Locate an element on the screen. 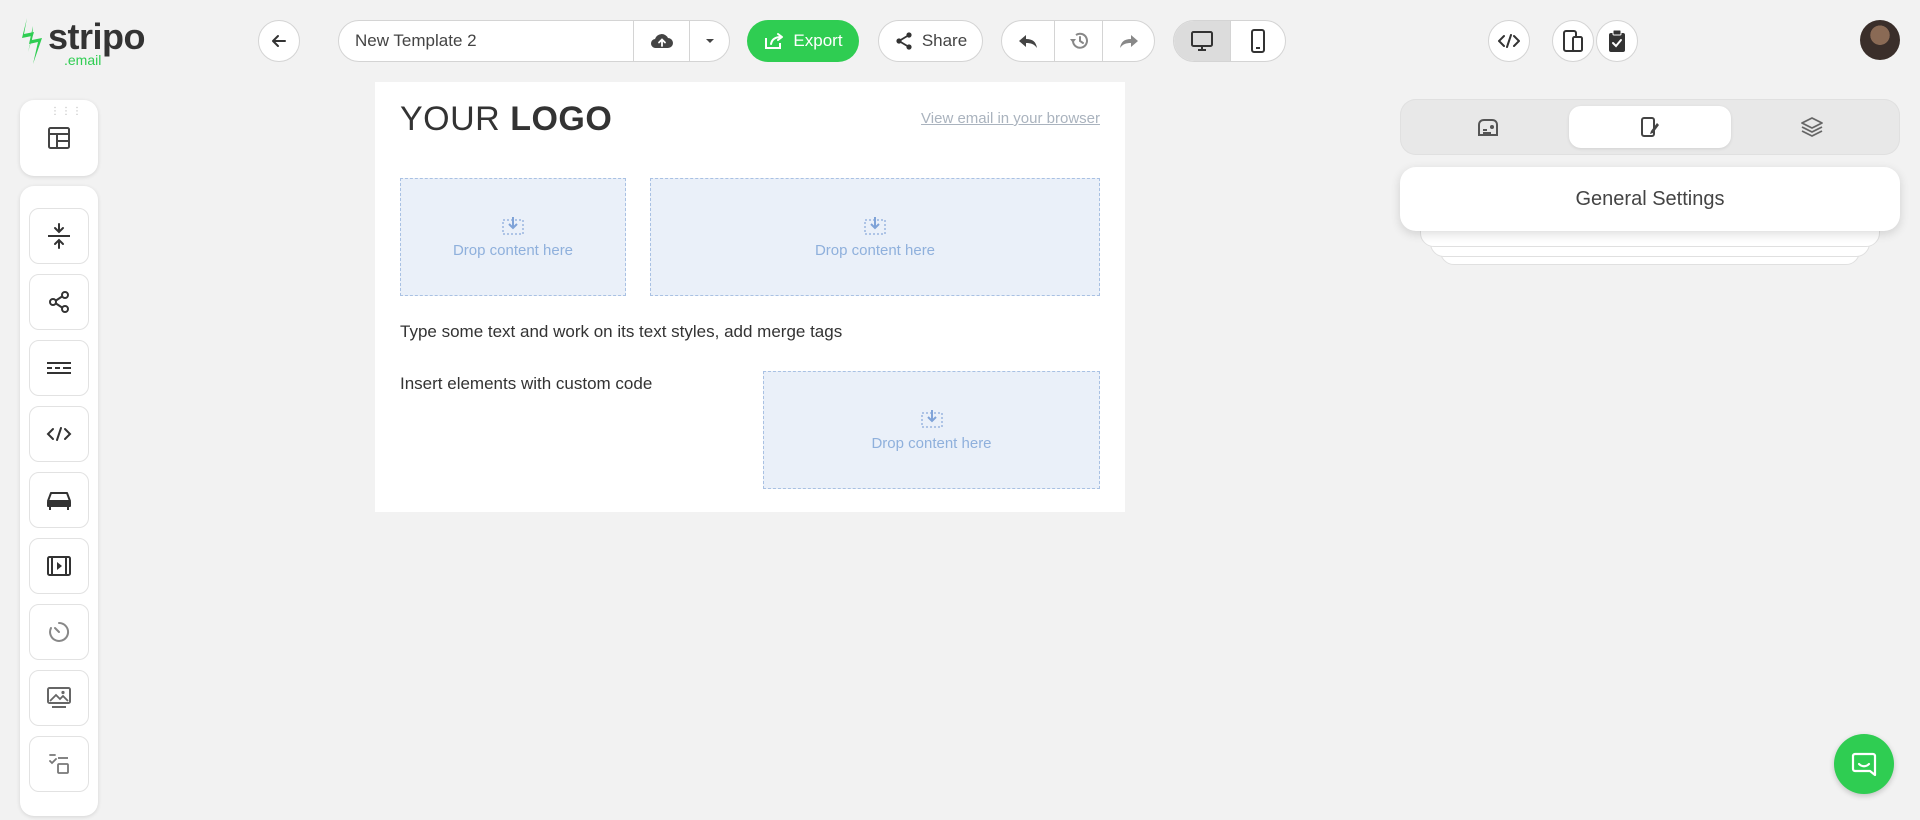 This screenshot has width=1920, height=820. template-name-group is located at coordinates (534, 41).